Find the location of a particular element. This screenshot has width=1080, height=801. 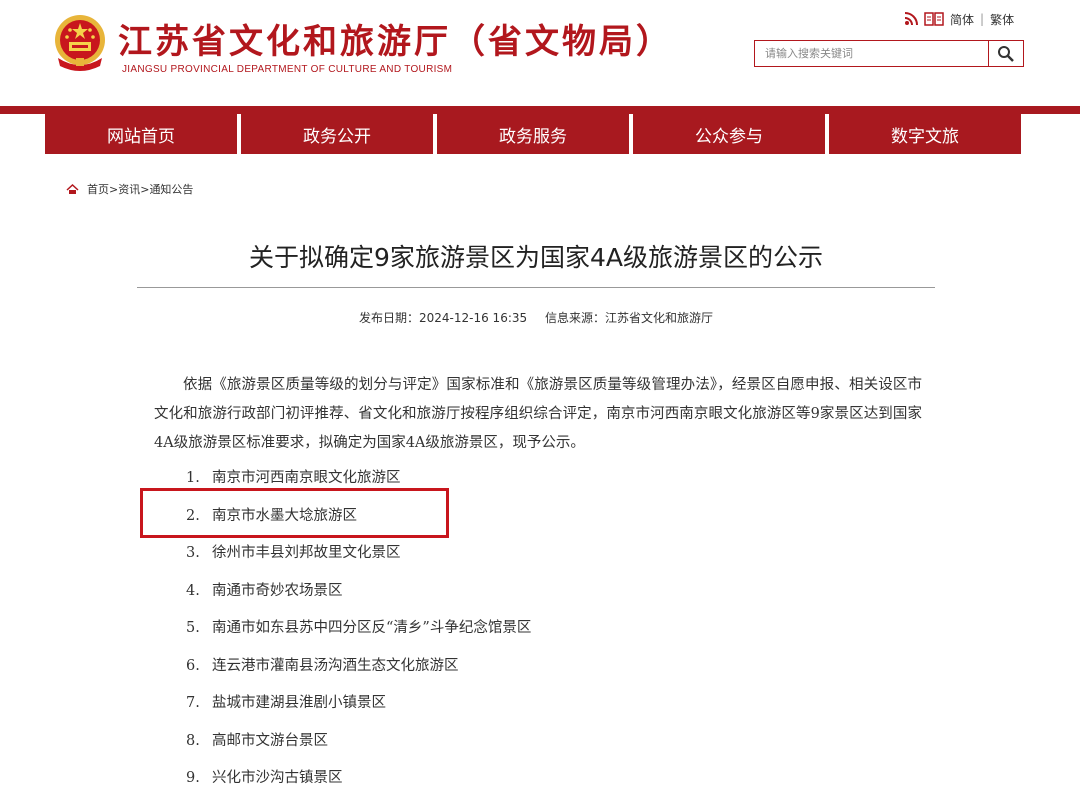

breadcrumb-news: 资讯 is located at coordinates (129, 189).